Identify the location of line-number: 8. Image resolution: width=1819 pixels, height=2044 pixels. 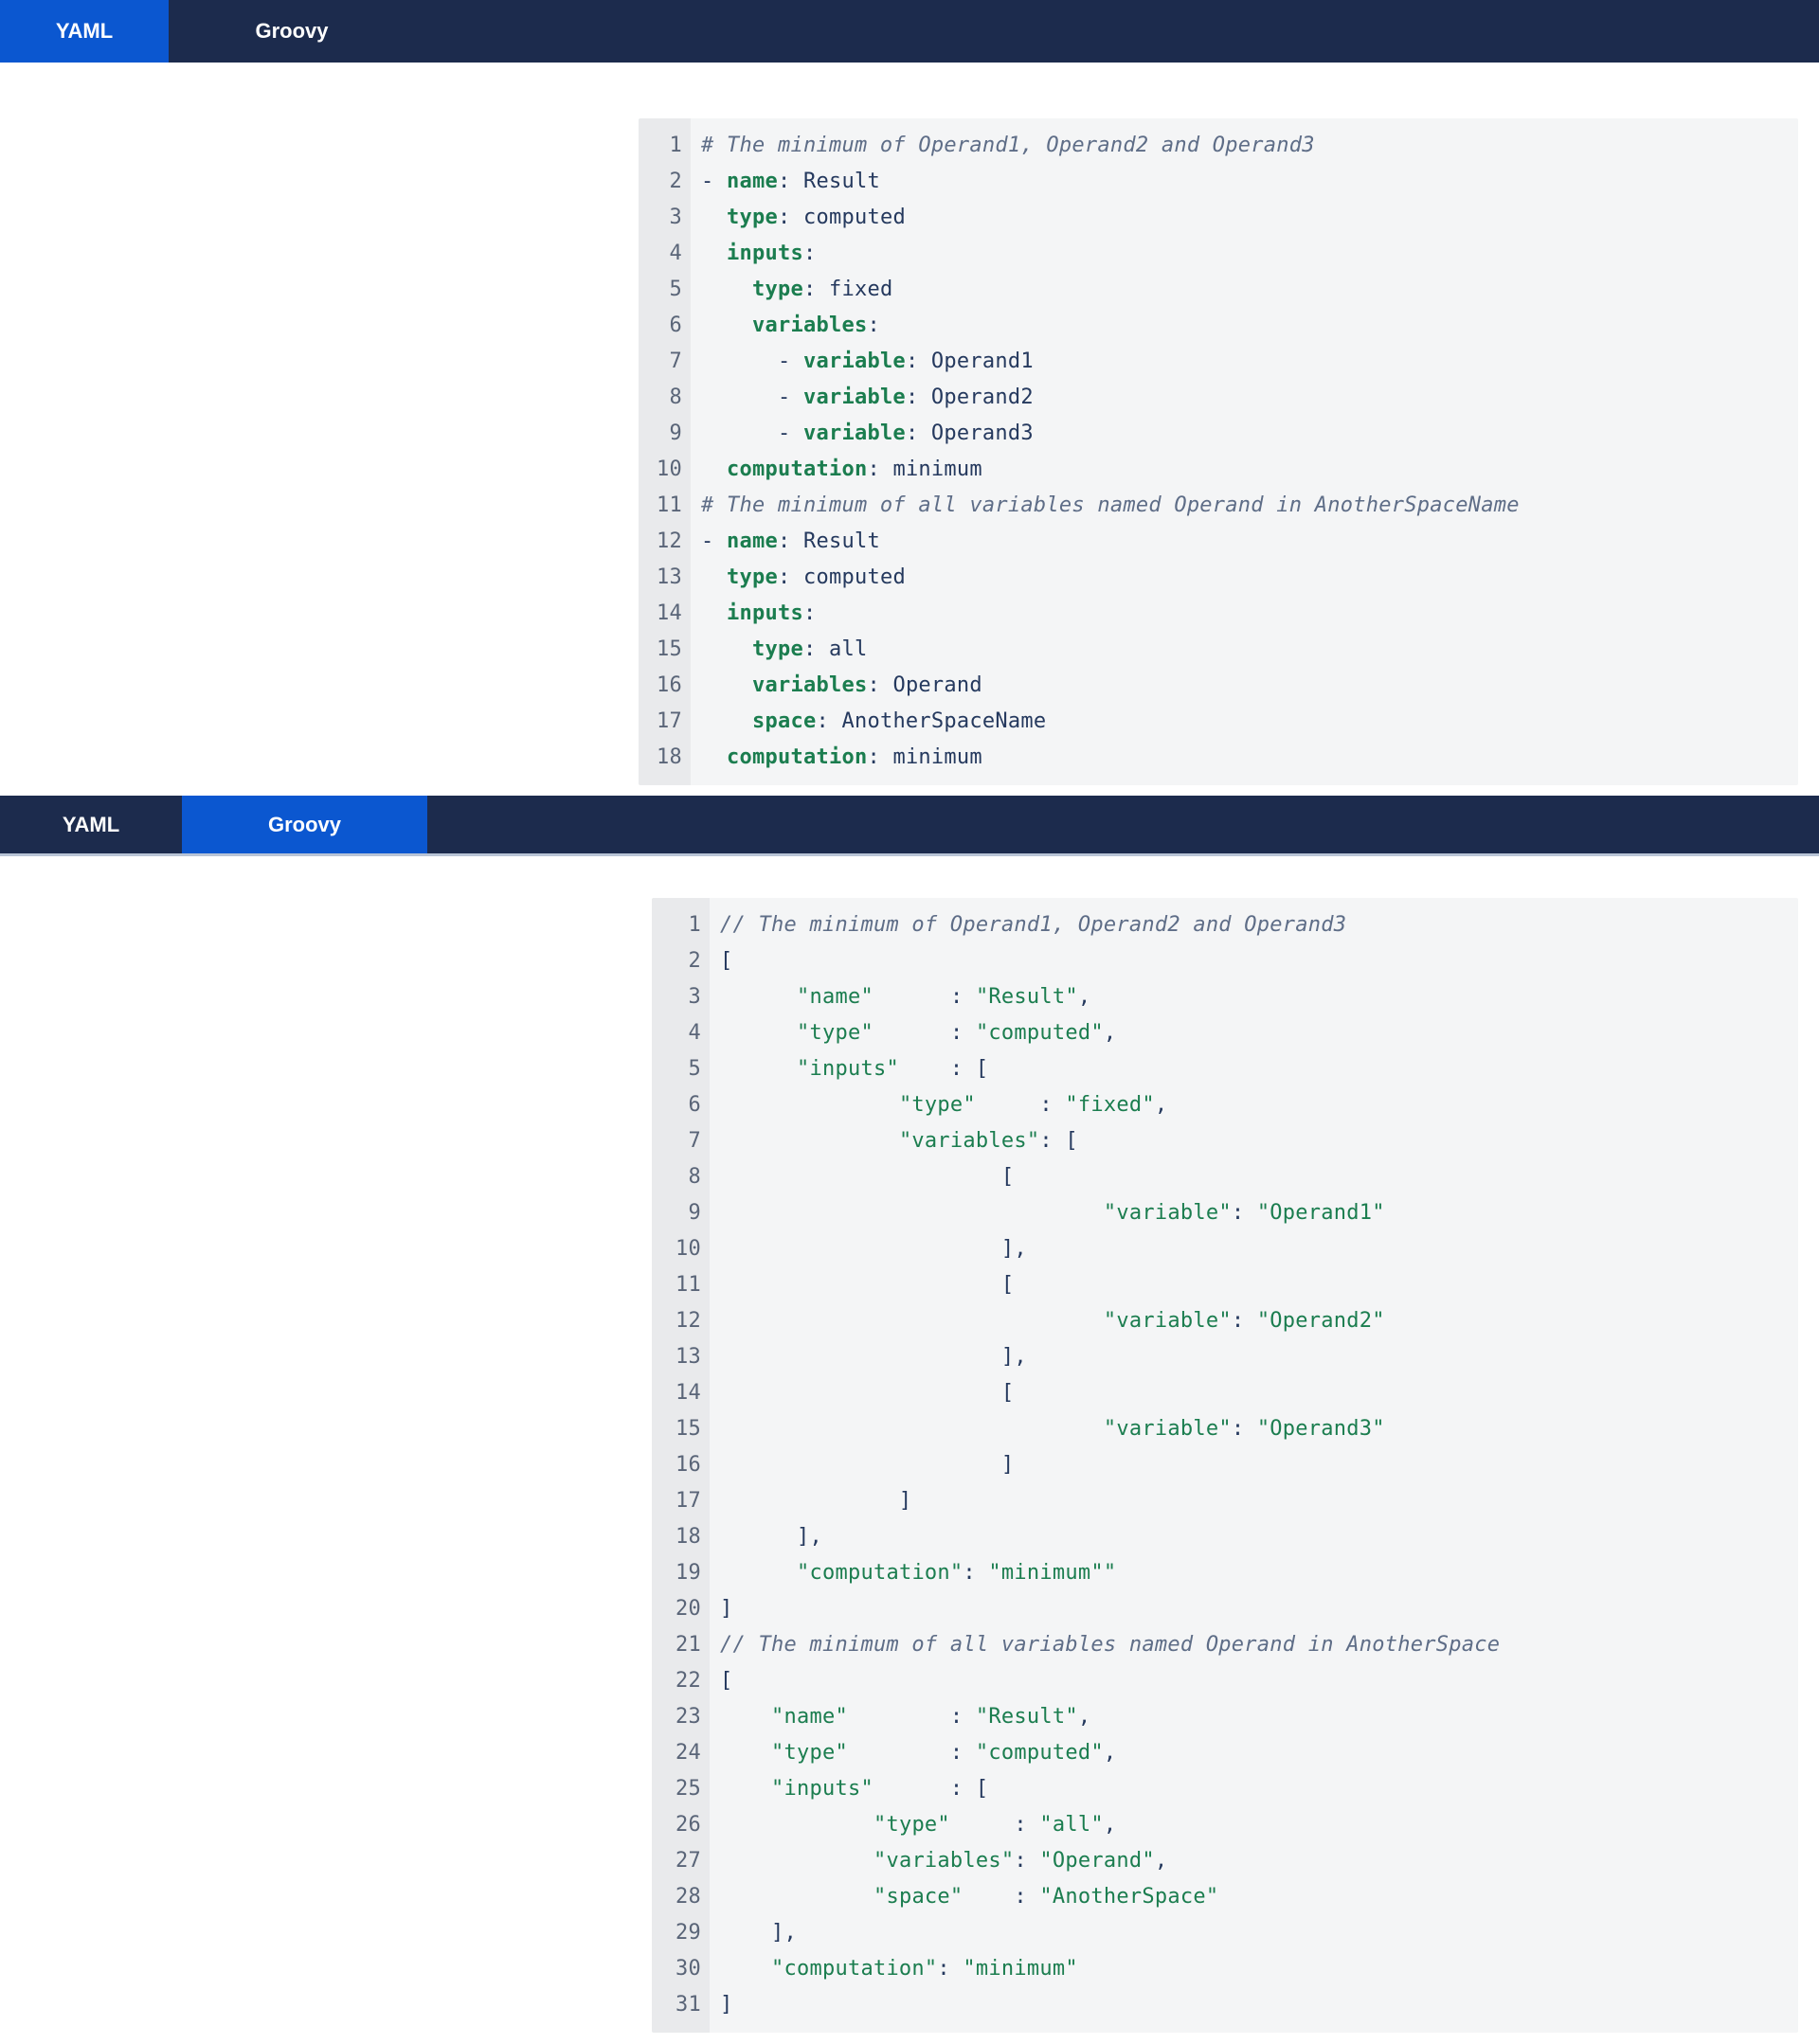
(675, 397).